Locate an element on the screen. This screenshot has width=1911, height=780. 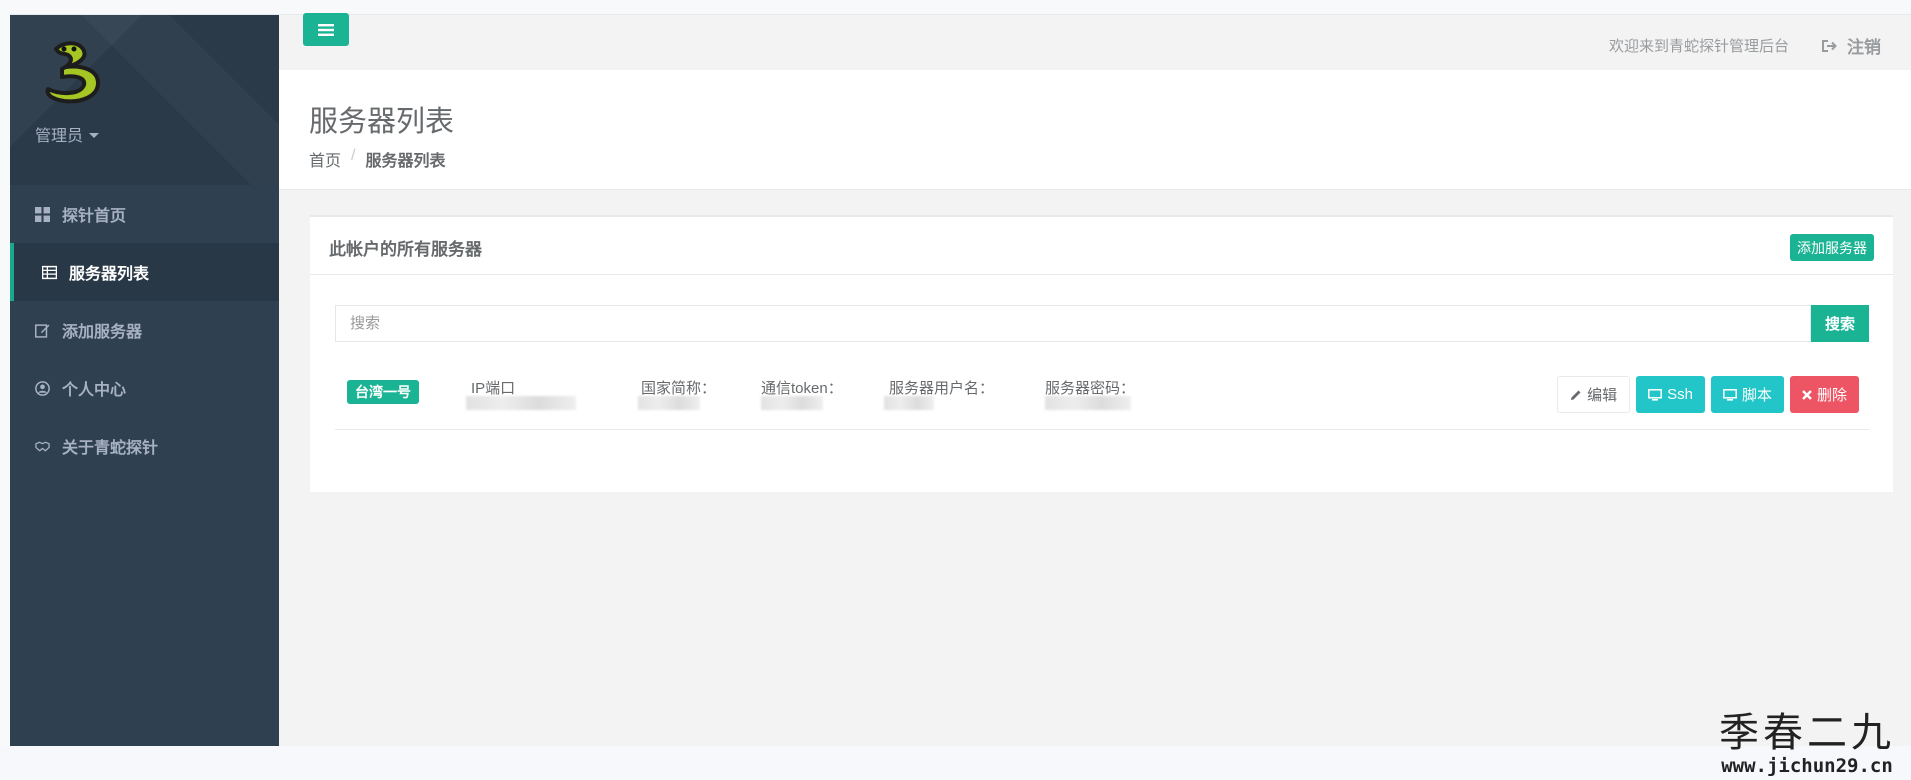
password-label: 服务器密码： is located at coordinates (1090, 388).